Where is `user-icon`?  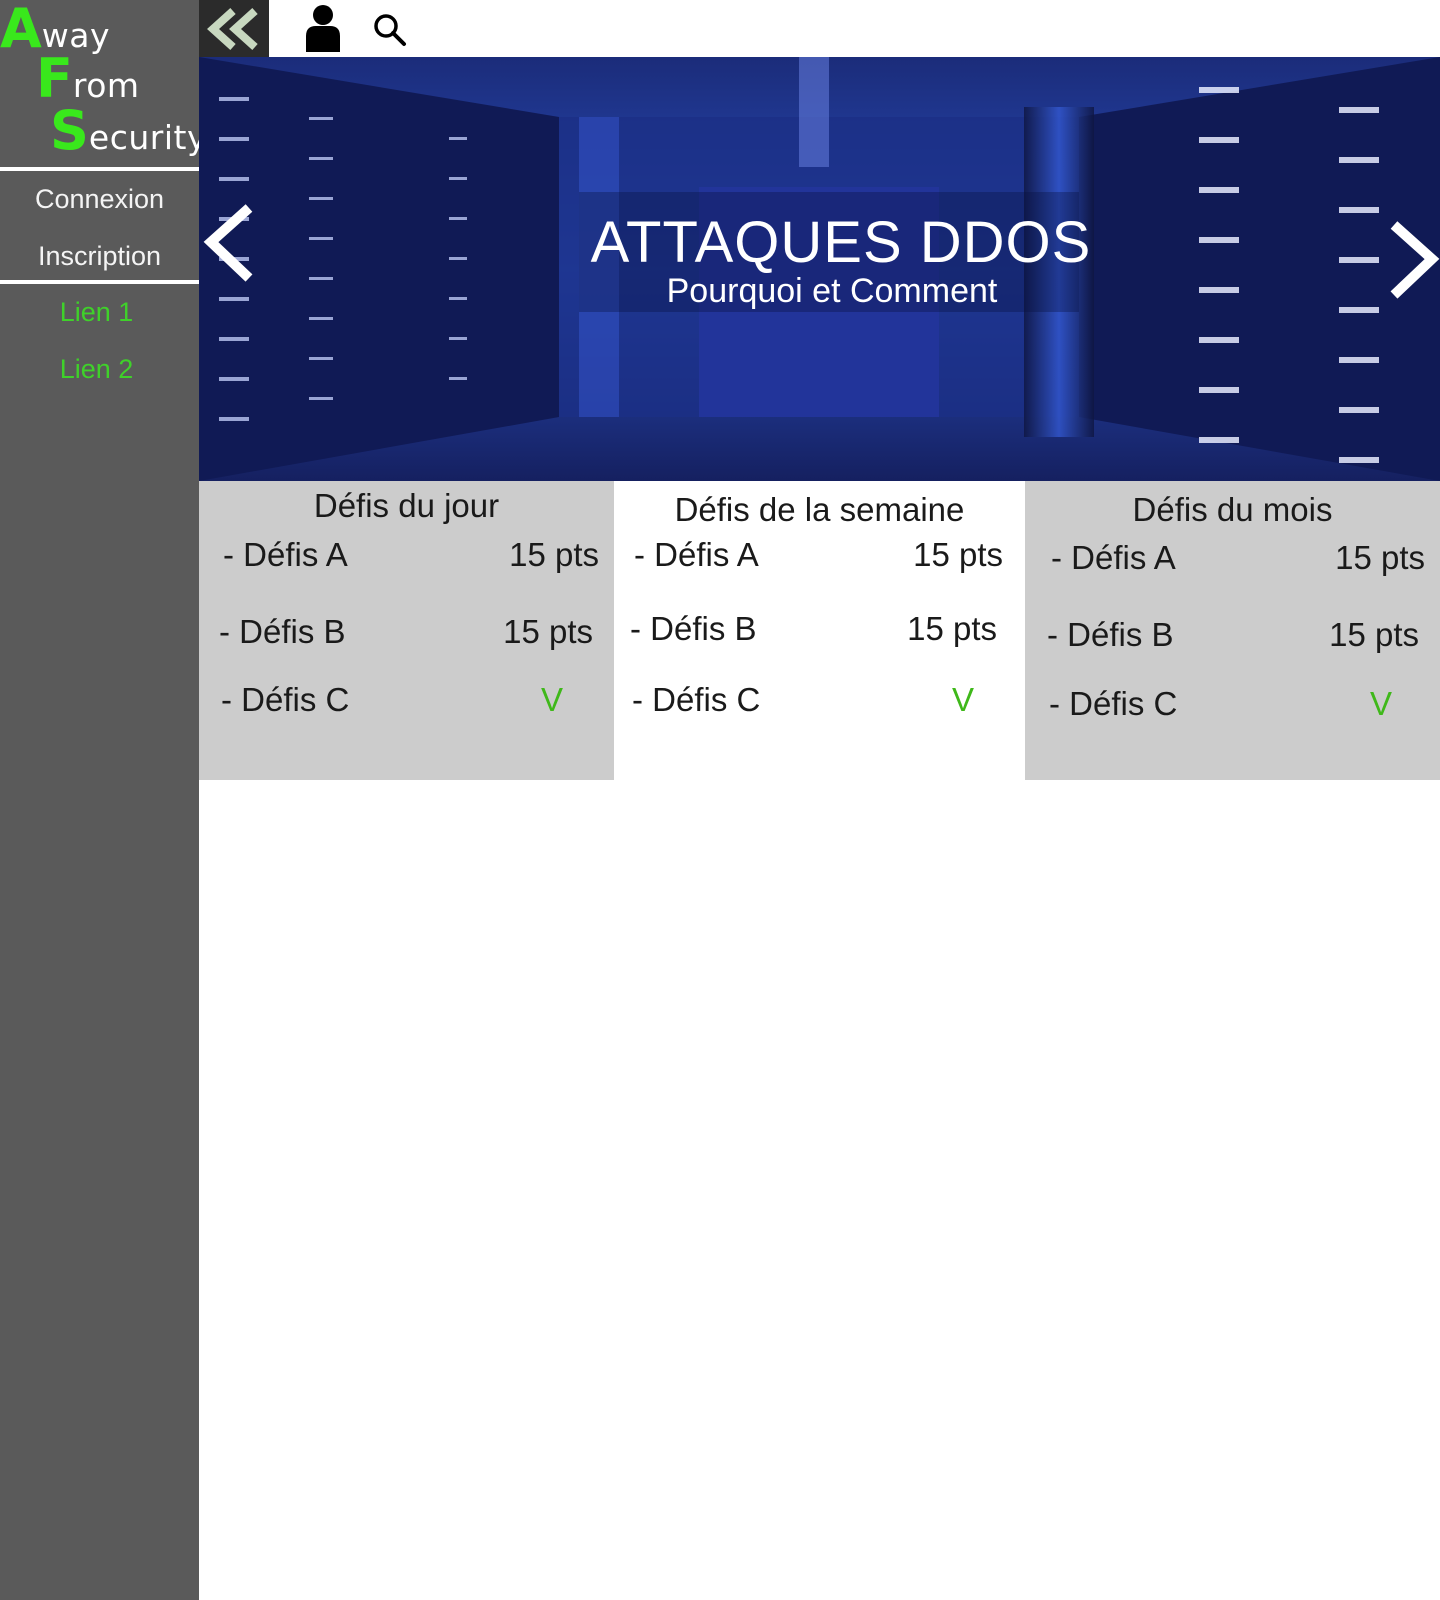 user-icon is located at coordinates (323, 28).